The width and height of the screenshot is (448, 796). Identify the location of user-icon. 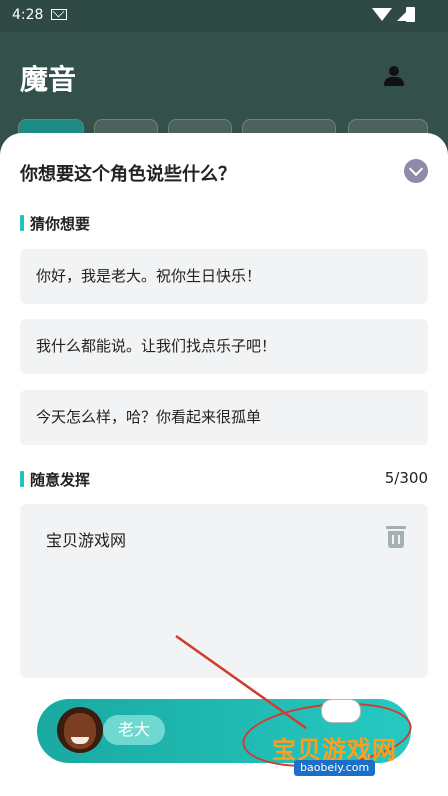
(394, 76).